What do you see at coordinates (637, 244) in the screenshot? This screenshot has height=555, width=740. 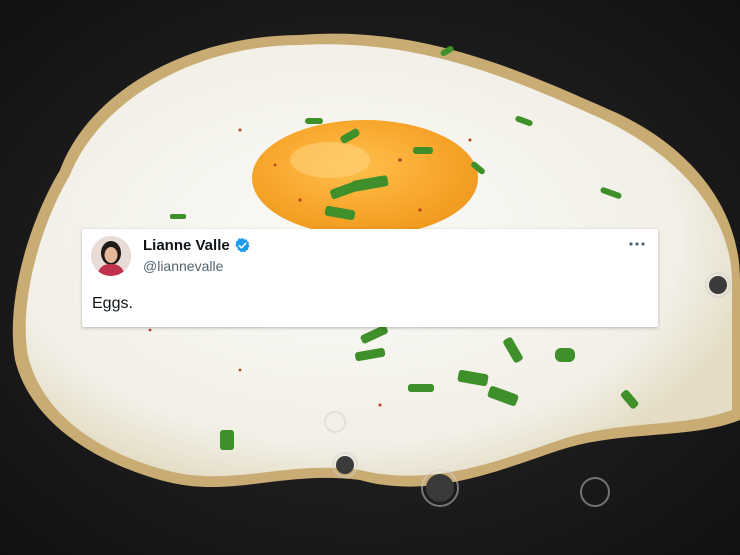 I see `more-horizontal-icon` at bounding box center [637, 244].